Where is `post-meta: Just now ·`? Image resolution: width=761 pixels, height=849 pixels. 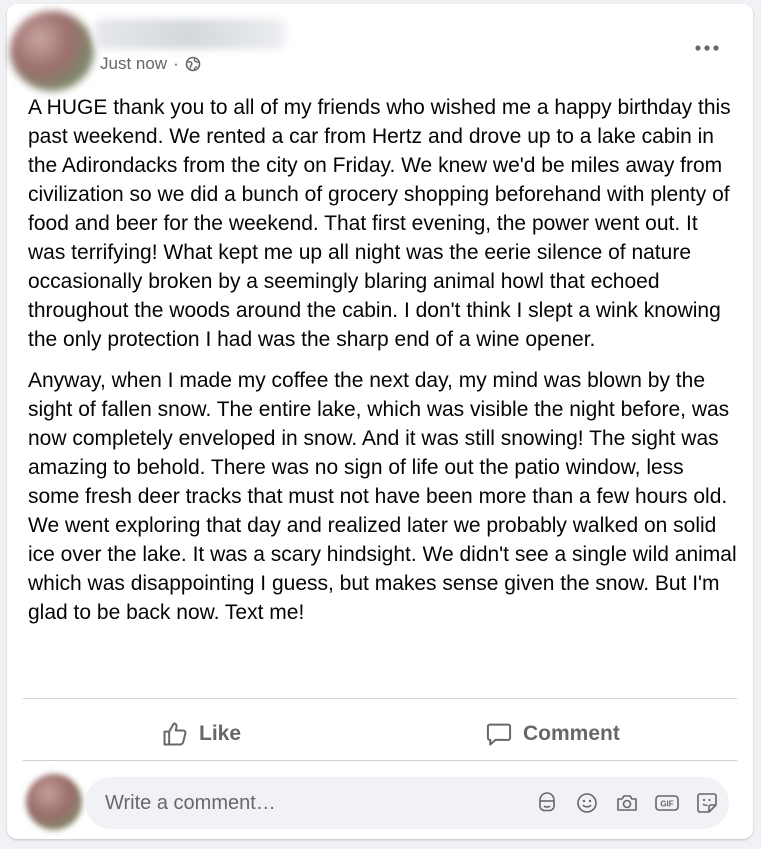
post-meta: Just now · is located at coordinates (150, 64).